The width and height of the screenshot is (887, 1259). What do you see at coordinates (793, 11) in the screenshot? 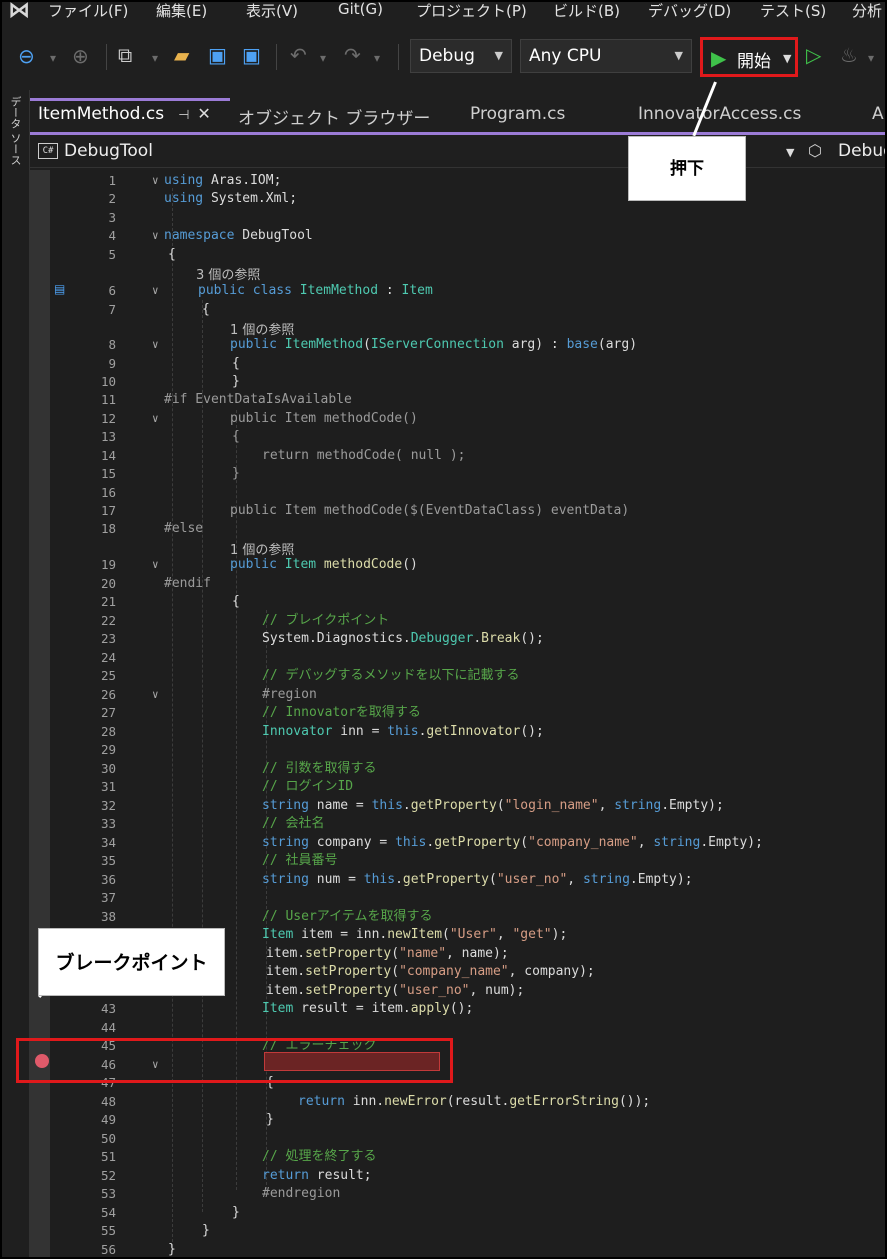
I see `menu-test: テスト(S)` at bounding box center [793, 11].